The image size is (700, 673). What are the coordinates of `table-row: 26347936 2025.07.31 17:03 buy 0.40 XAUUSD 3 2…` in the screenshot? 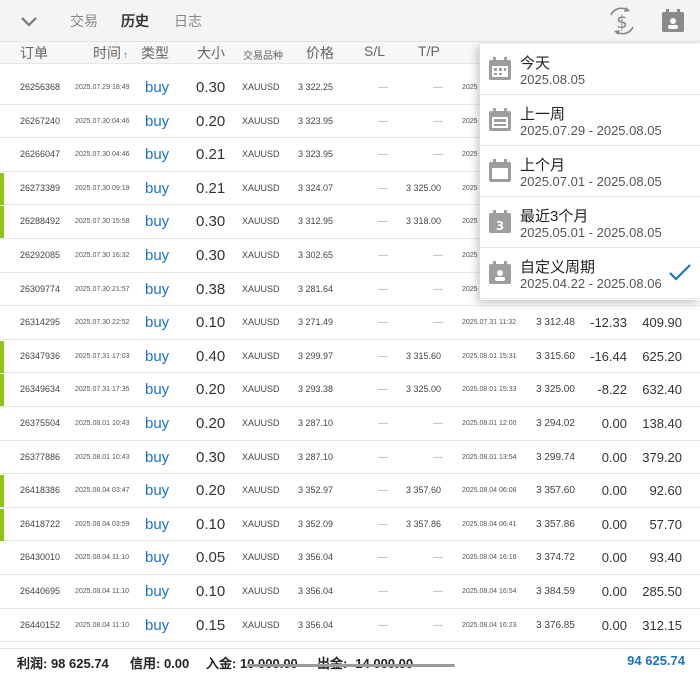 It's located at (350, 357).